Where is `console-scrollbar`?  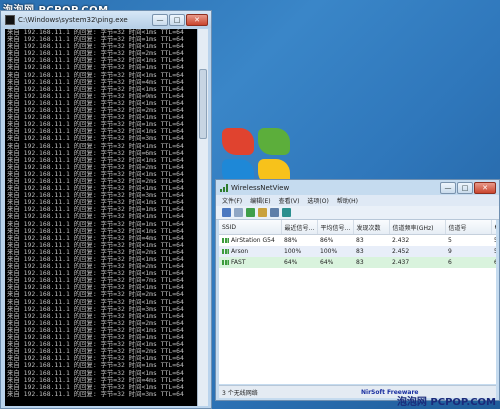
console-scrollbar is located at coordinates (202, 217).